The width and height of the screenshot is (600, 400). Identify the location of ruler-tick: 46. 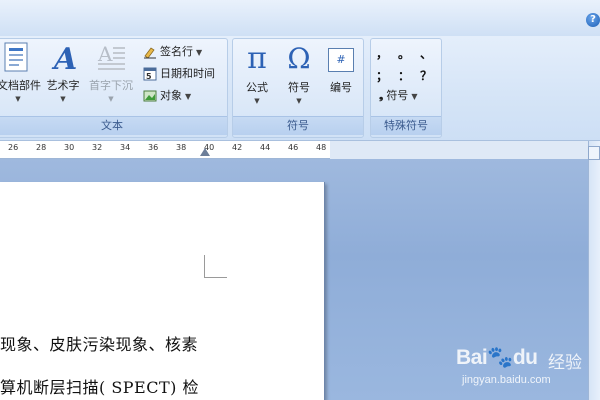
(293, 147).